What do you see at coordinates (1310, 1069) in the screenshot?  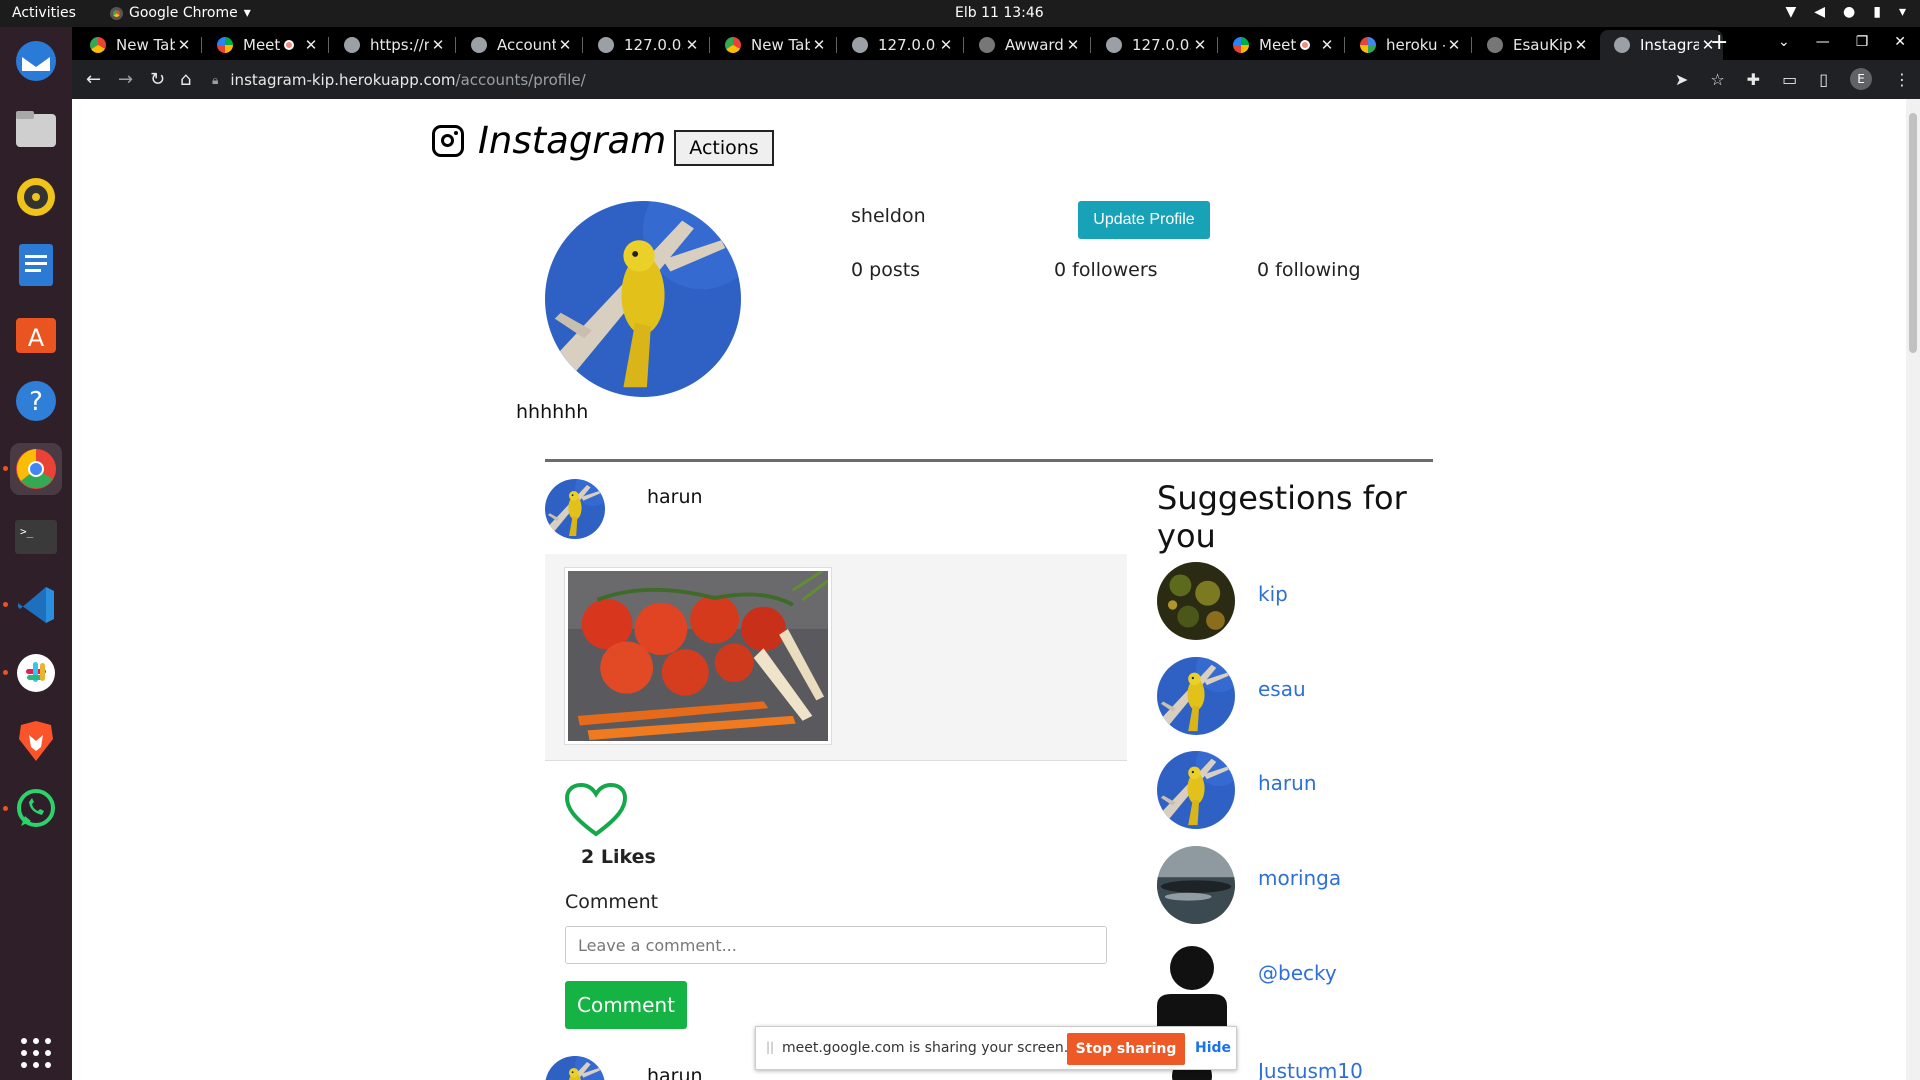 I see `suggestion-user-link: Justusm10` at bounding box center [1310, 1069].